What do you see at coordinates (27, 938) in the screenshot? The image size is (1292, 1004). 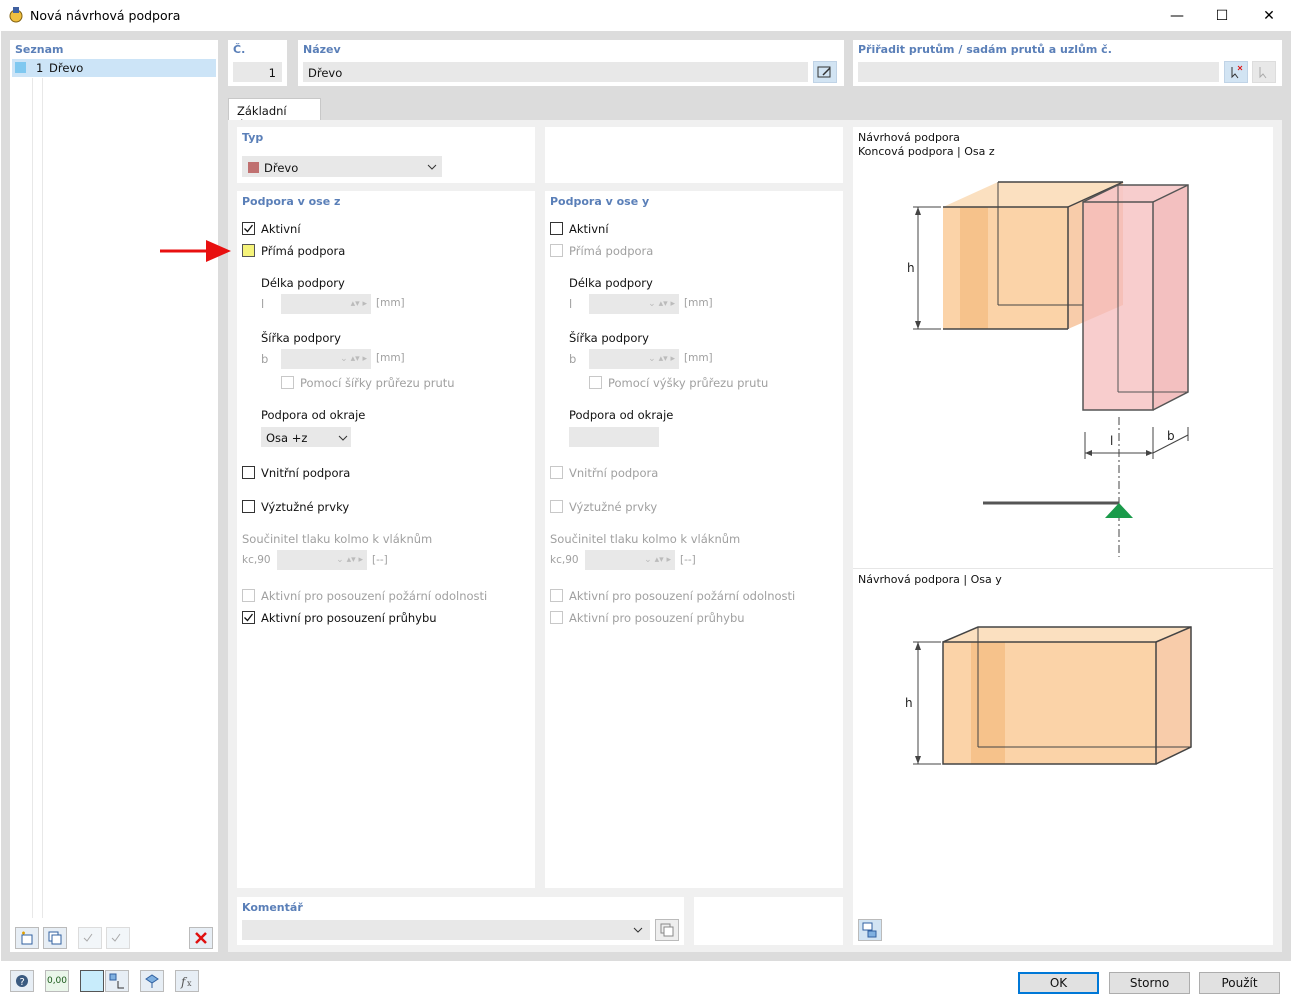 I see `new-item-icon` at bounding box center [27, 938].